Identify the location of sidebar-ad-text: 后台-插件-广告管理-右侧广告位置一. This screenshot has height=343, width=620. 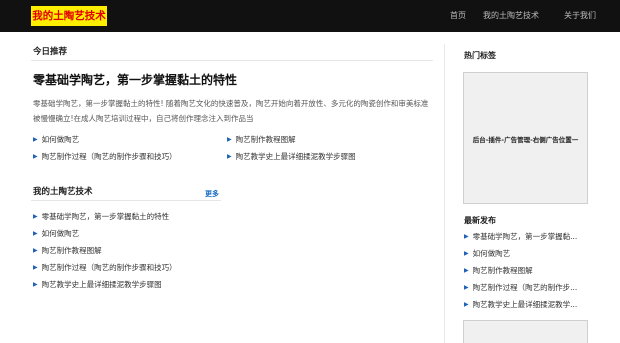
(525, 140).